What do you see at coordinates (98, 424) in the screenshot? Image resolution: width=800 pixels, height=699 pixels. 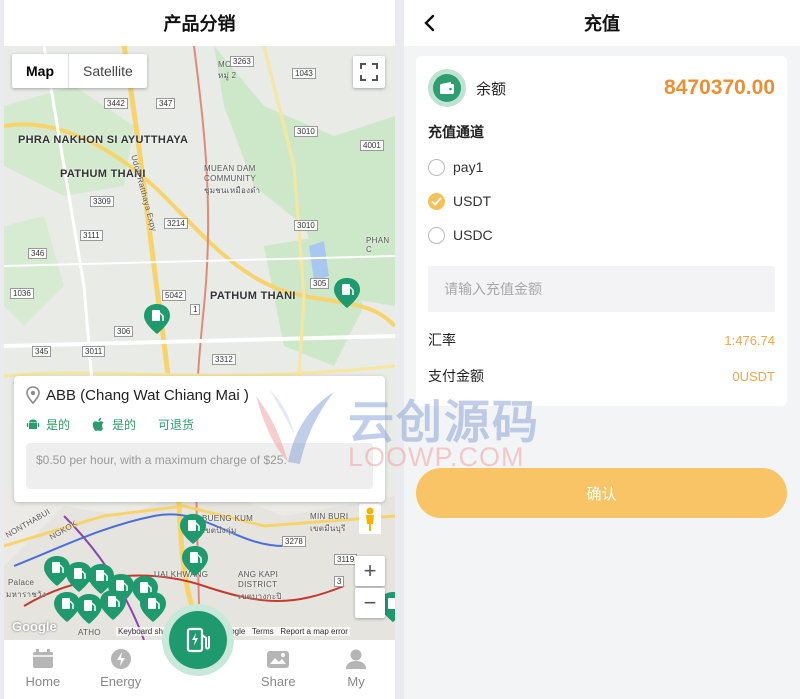 I see `apple-icon` at bounding box center [98, 424].